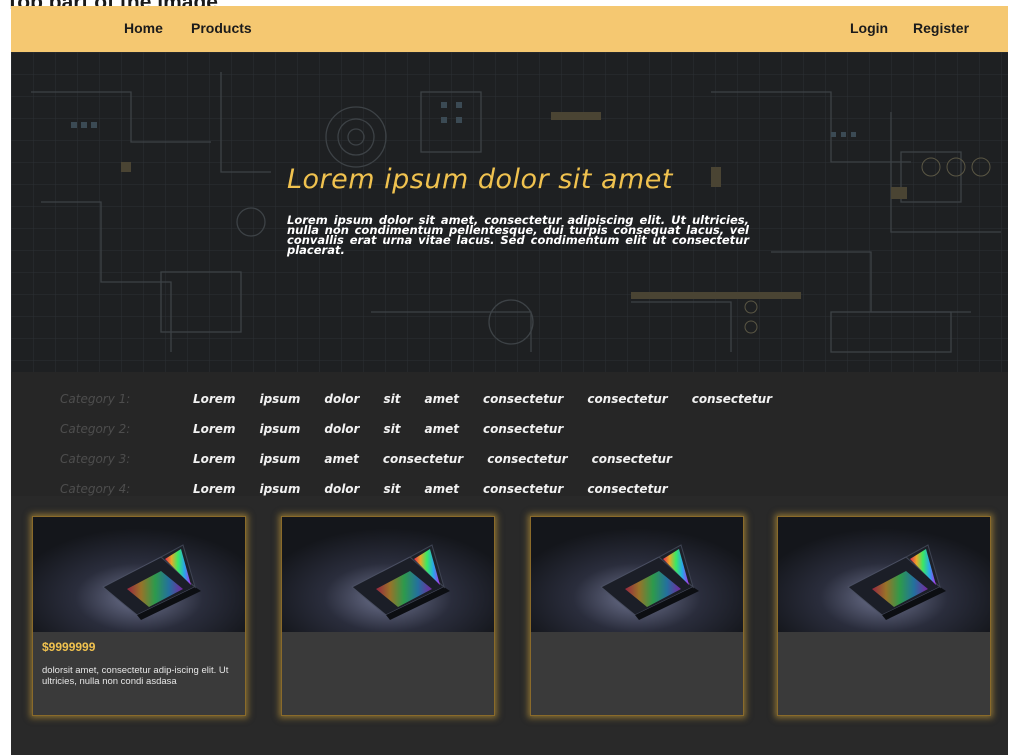  Describe the element at coordinates (69, 647) in the screenshot. I see `product-price: $9999999` at that location.